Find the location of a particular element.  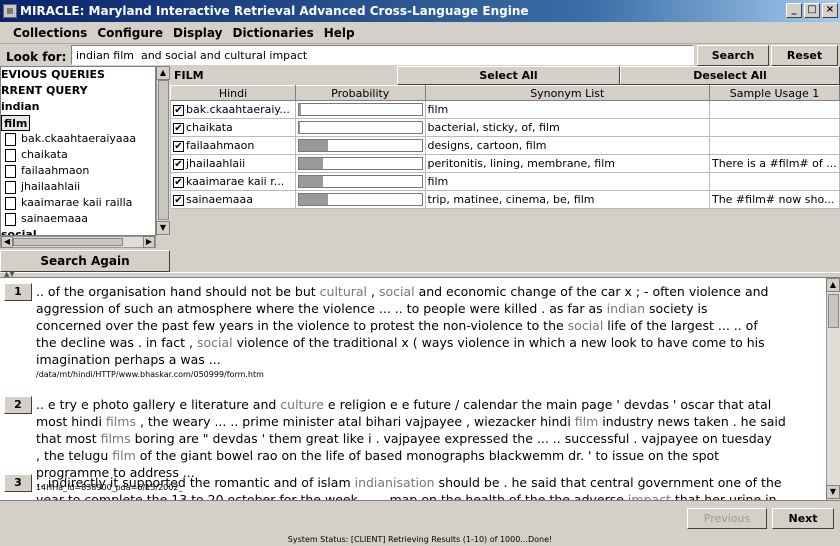

column-header-hindi: Hindi is located at coordinates (233, 93).